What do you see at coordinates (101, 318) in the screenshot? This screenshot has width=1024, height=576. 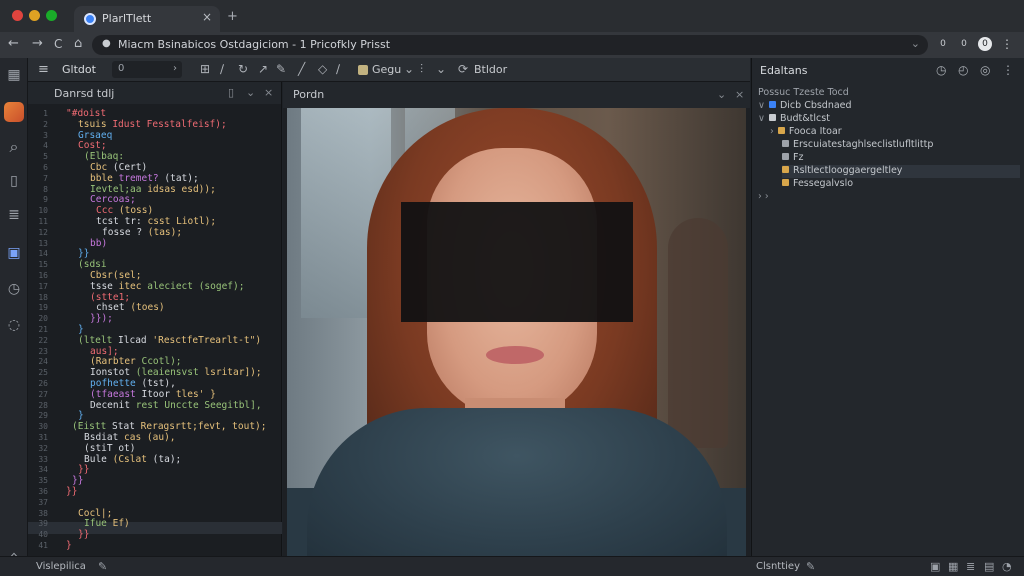 I see `code-line: }});` at bounding box center [101, 318].